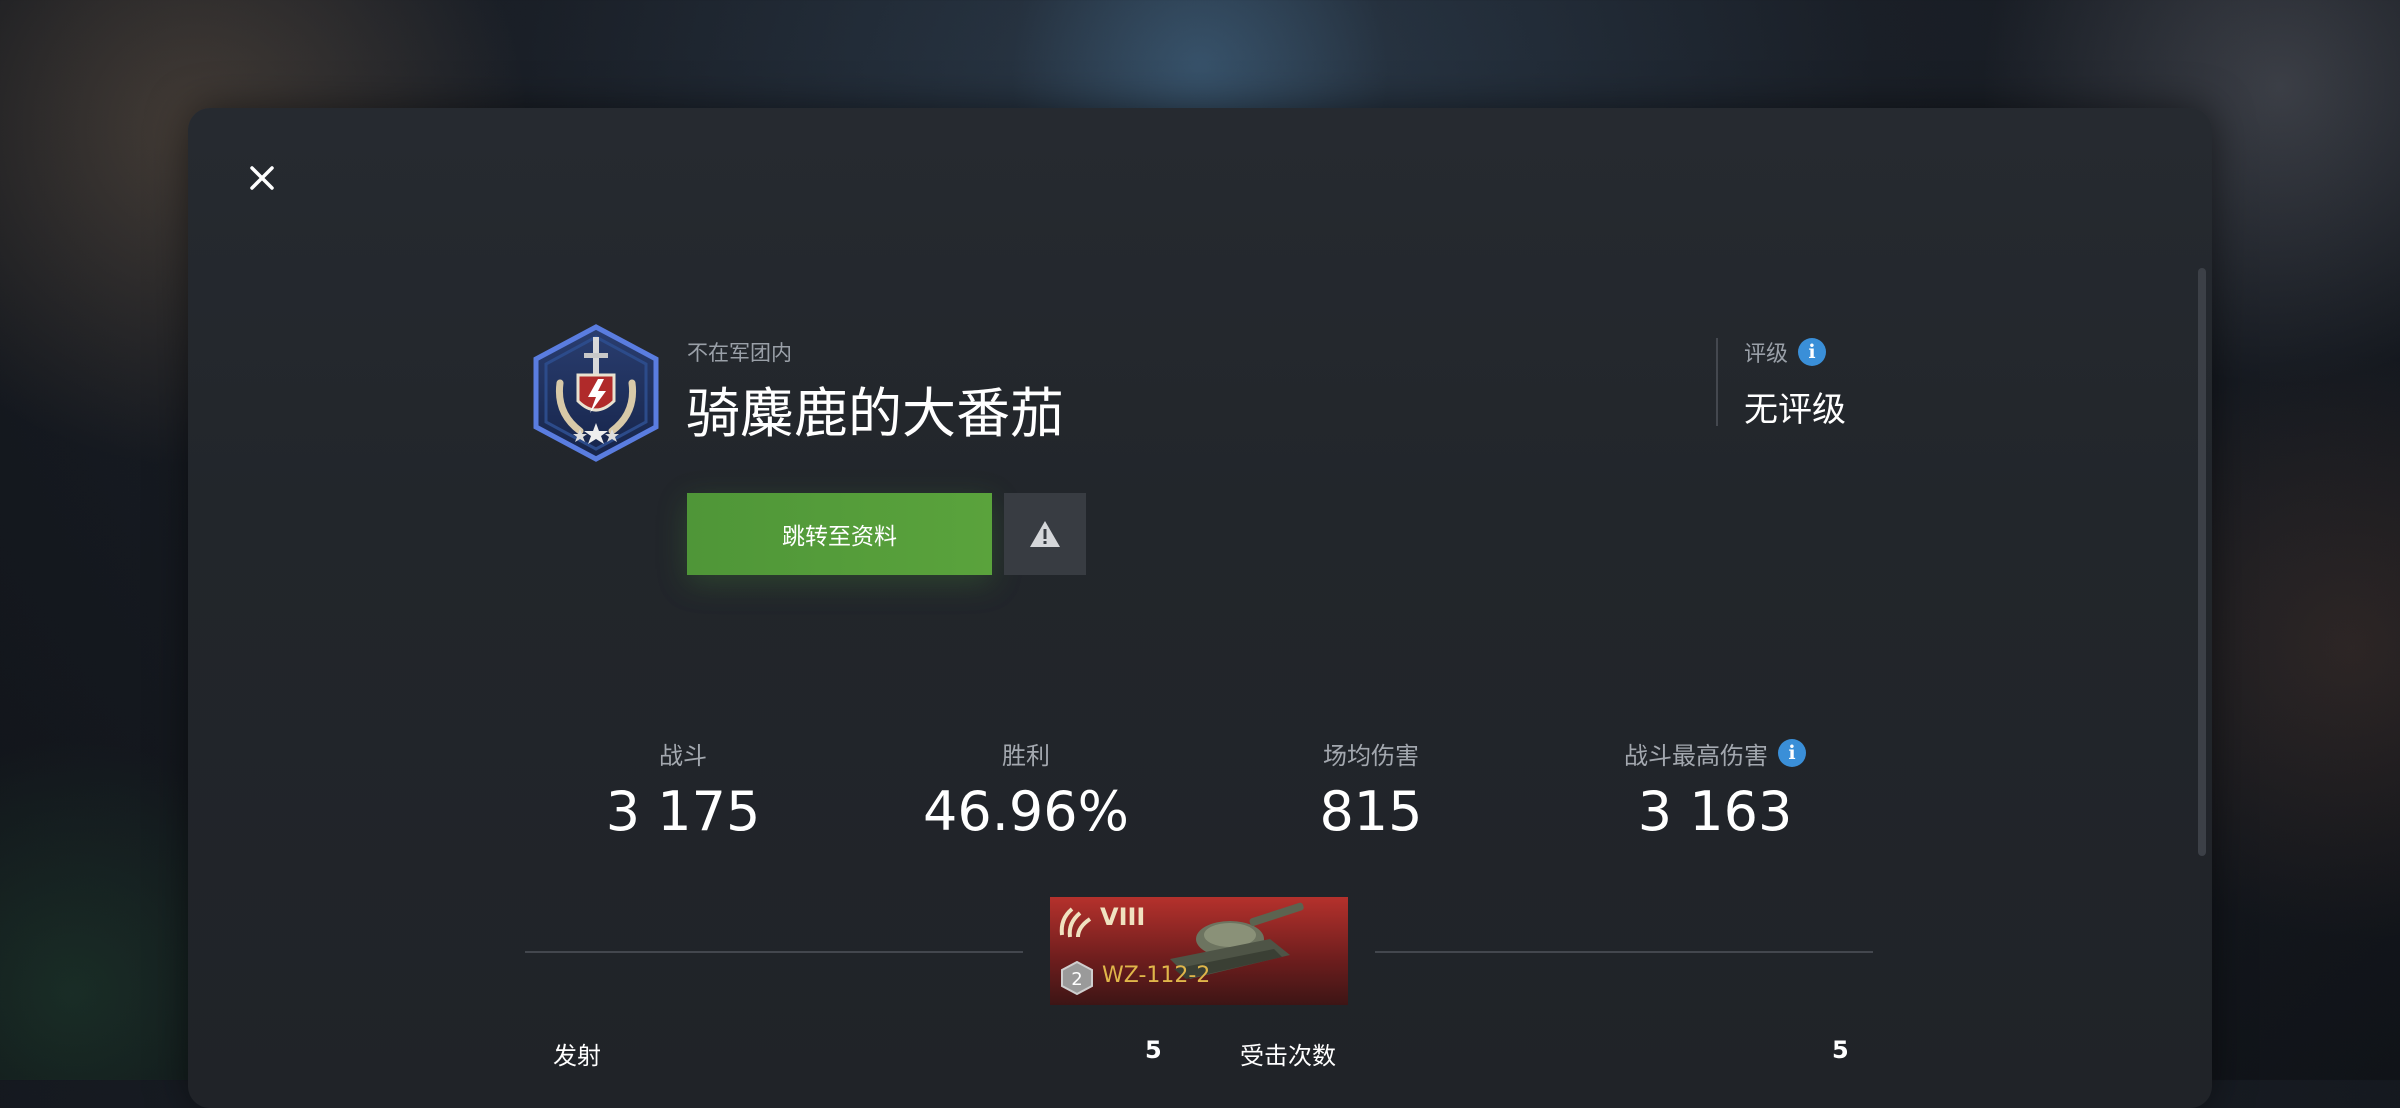 This screenshot has height=1108, width=2400. Describe the element at coordinates (1075, 922) in the screenshot. I see `tier-laurel-icon` at that location.